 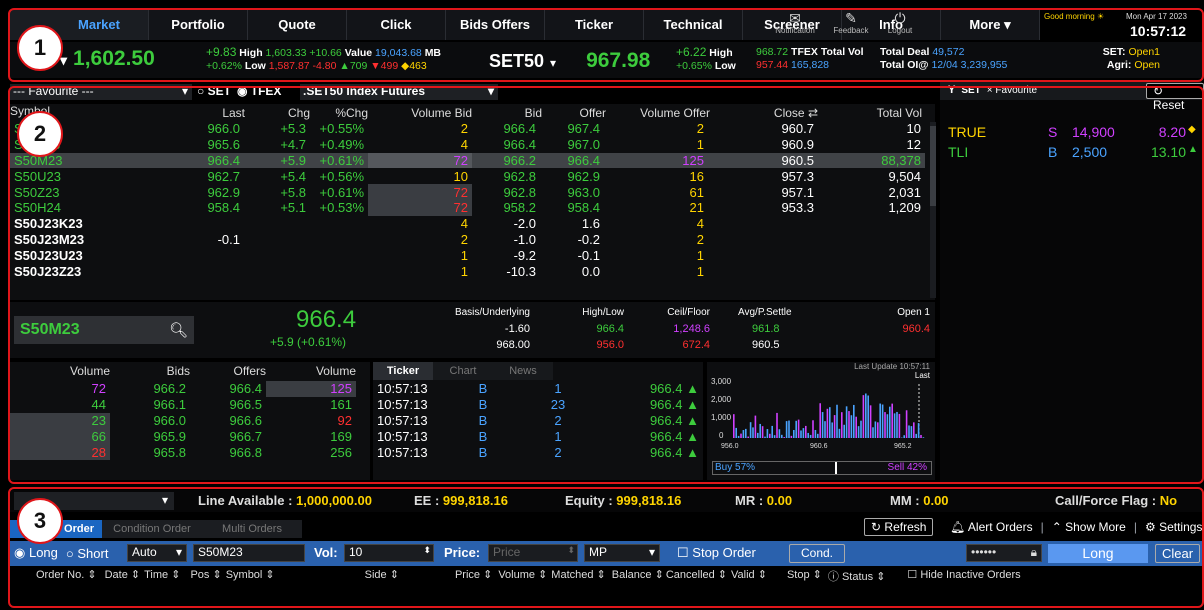 What do you see at coordinates (991, 527) in the screenshot?
I see `alert-orders-button: 🔔︎ Alert Orders` at bounding box center [991, 527].